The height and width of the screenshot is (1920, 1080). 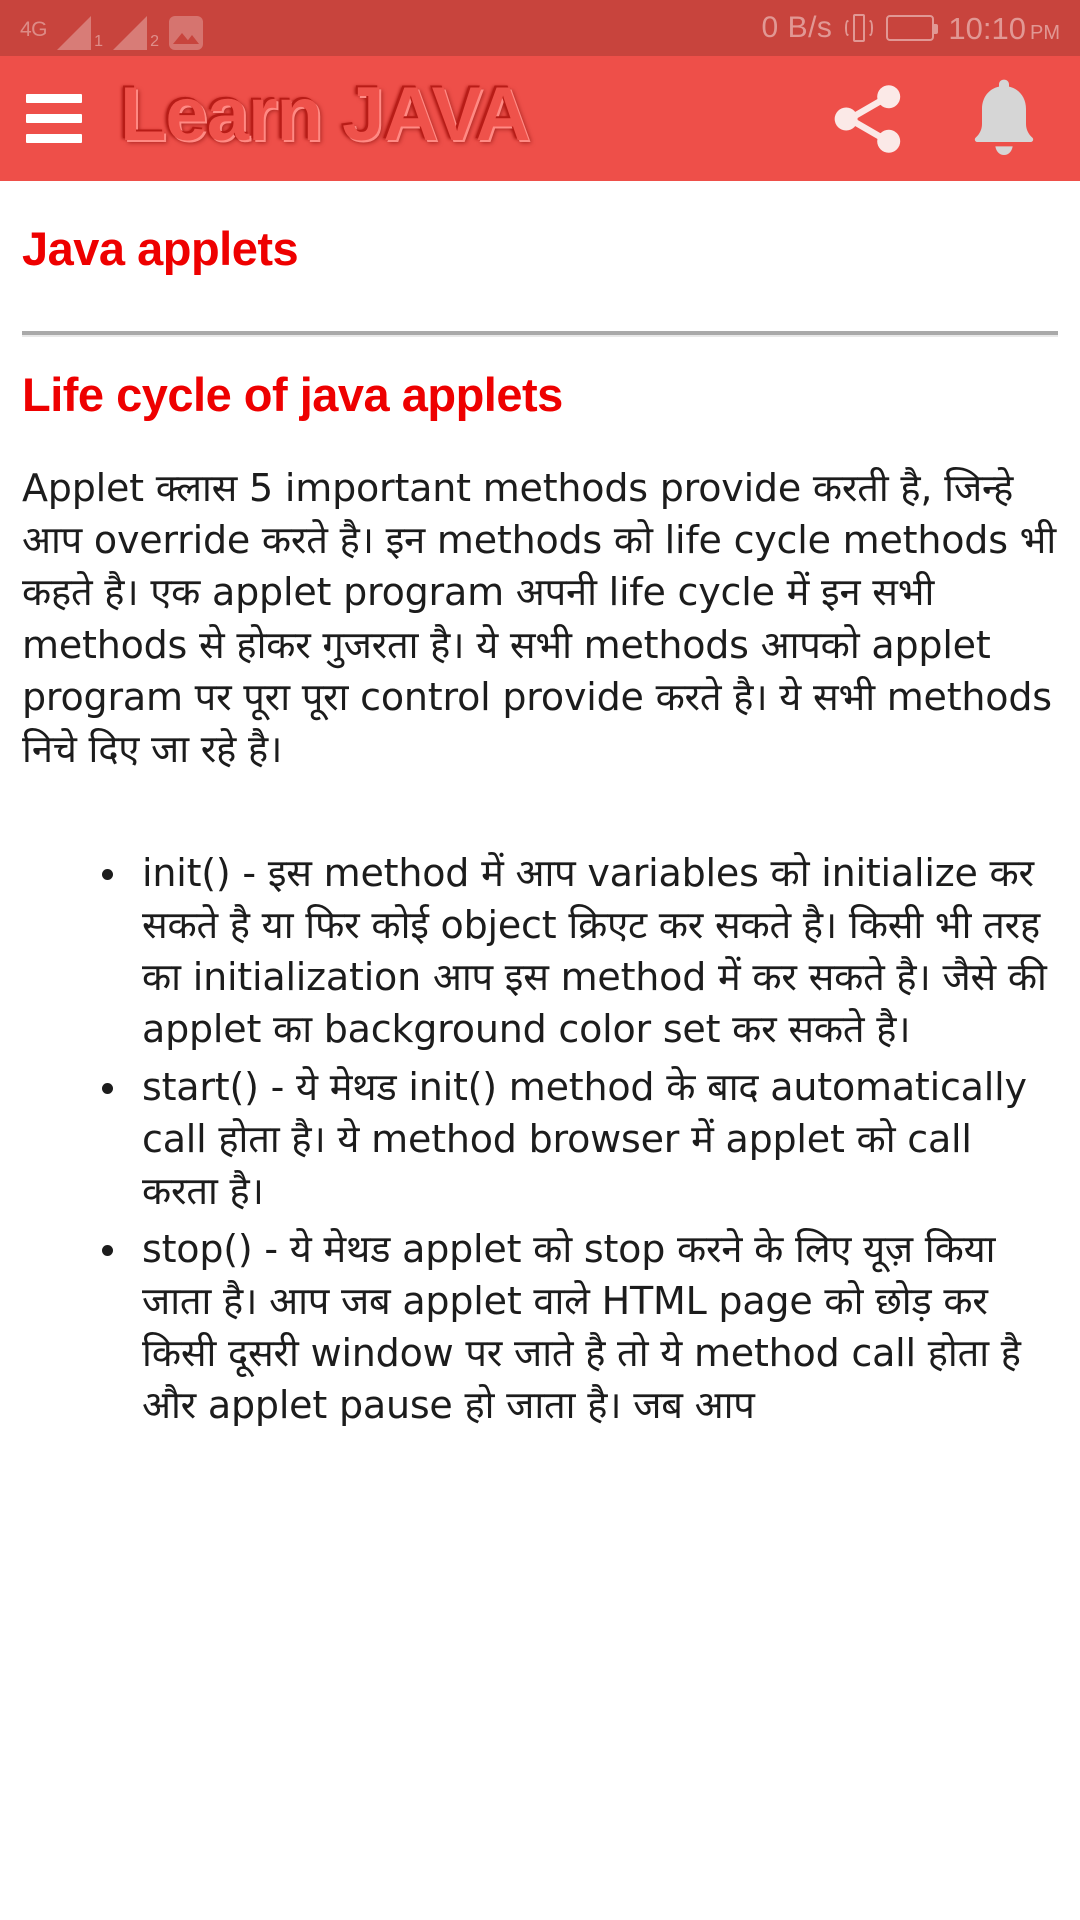 What do you see at coordinates (797, 27) in the screenshot?
I see `network-speed-label: 0 B/s` at bounding box center [797, 27].